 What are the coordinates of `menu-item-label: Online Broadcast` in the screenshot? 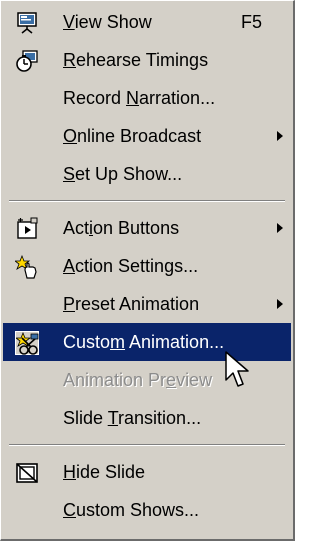 It's located at (132, 136).